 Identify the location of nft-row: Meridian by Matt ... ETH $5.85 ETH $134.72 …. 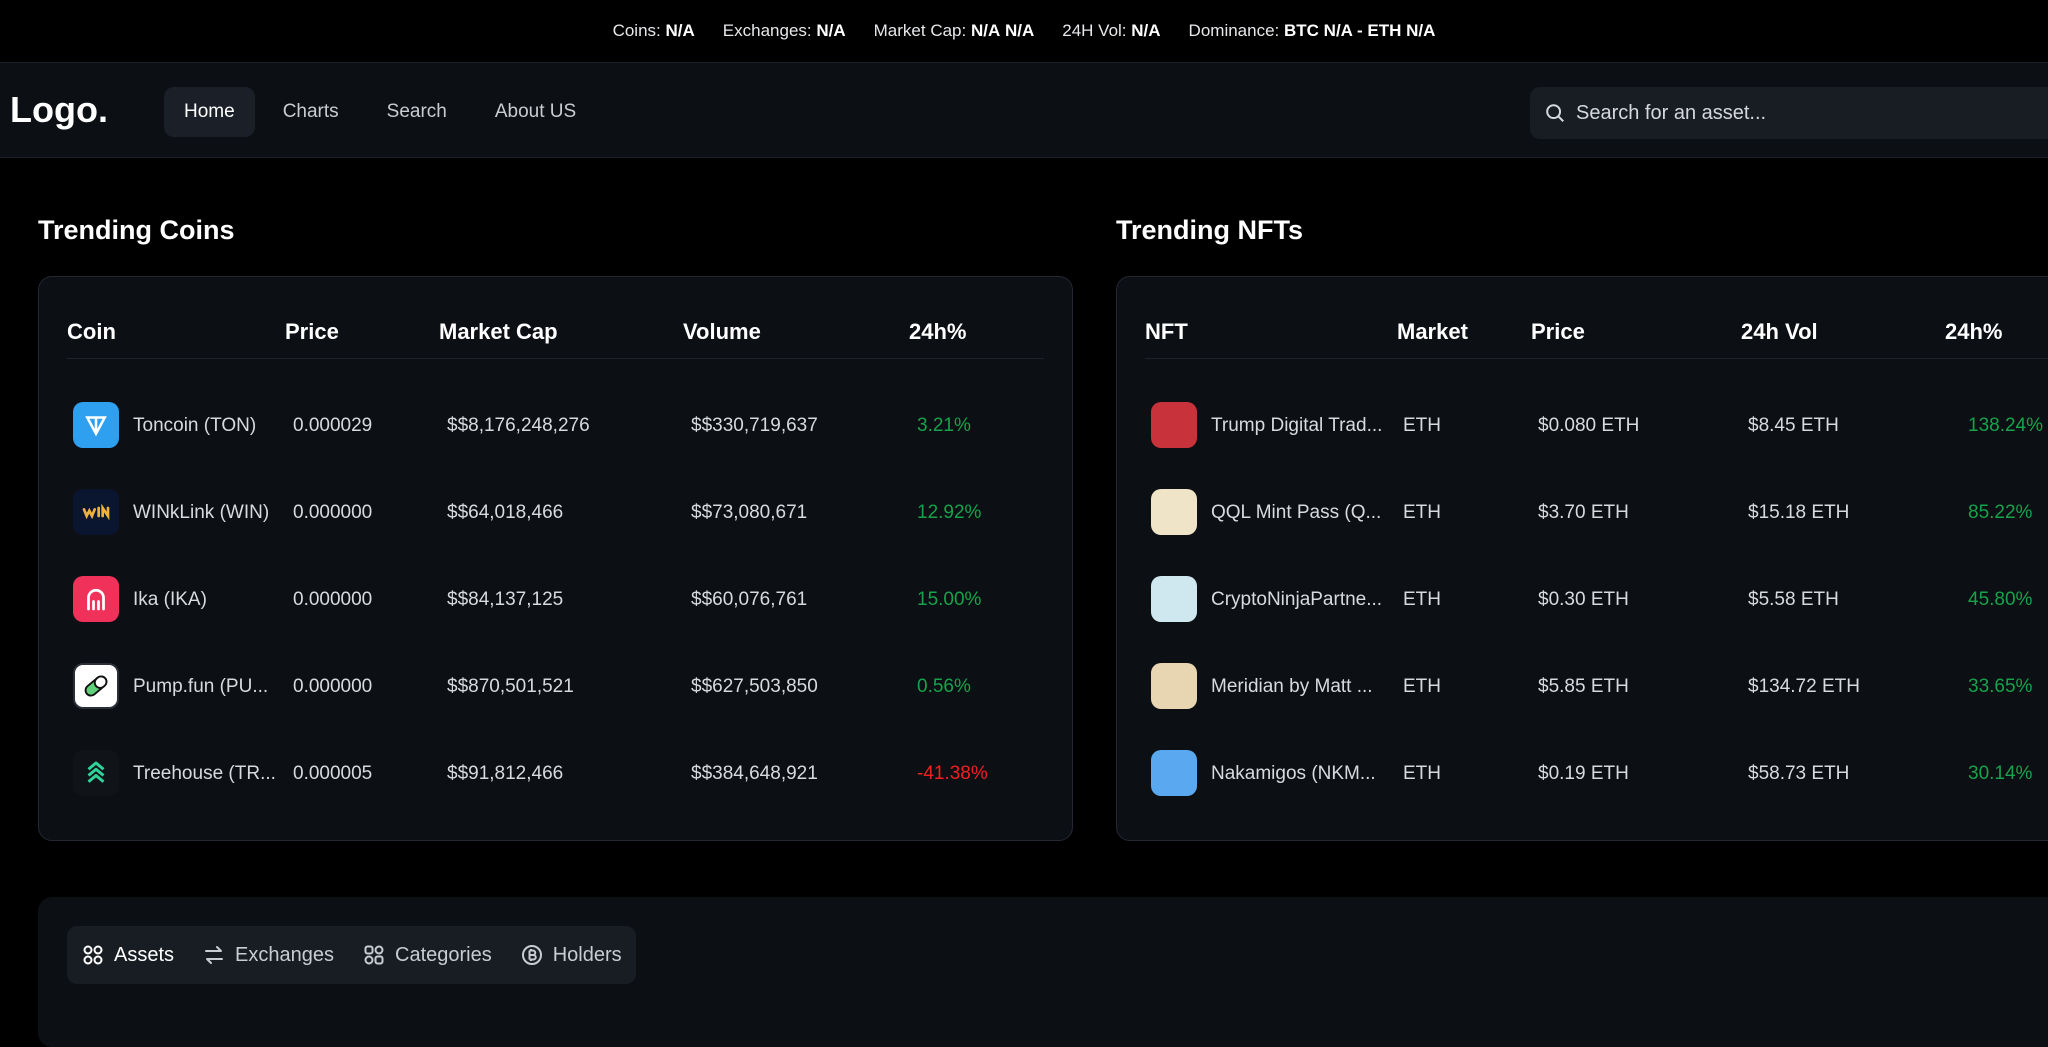
(1582, 686).